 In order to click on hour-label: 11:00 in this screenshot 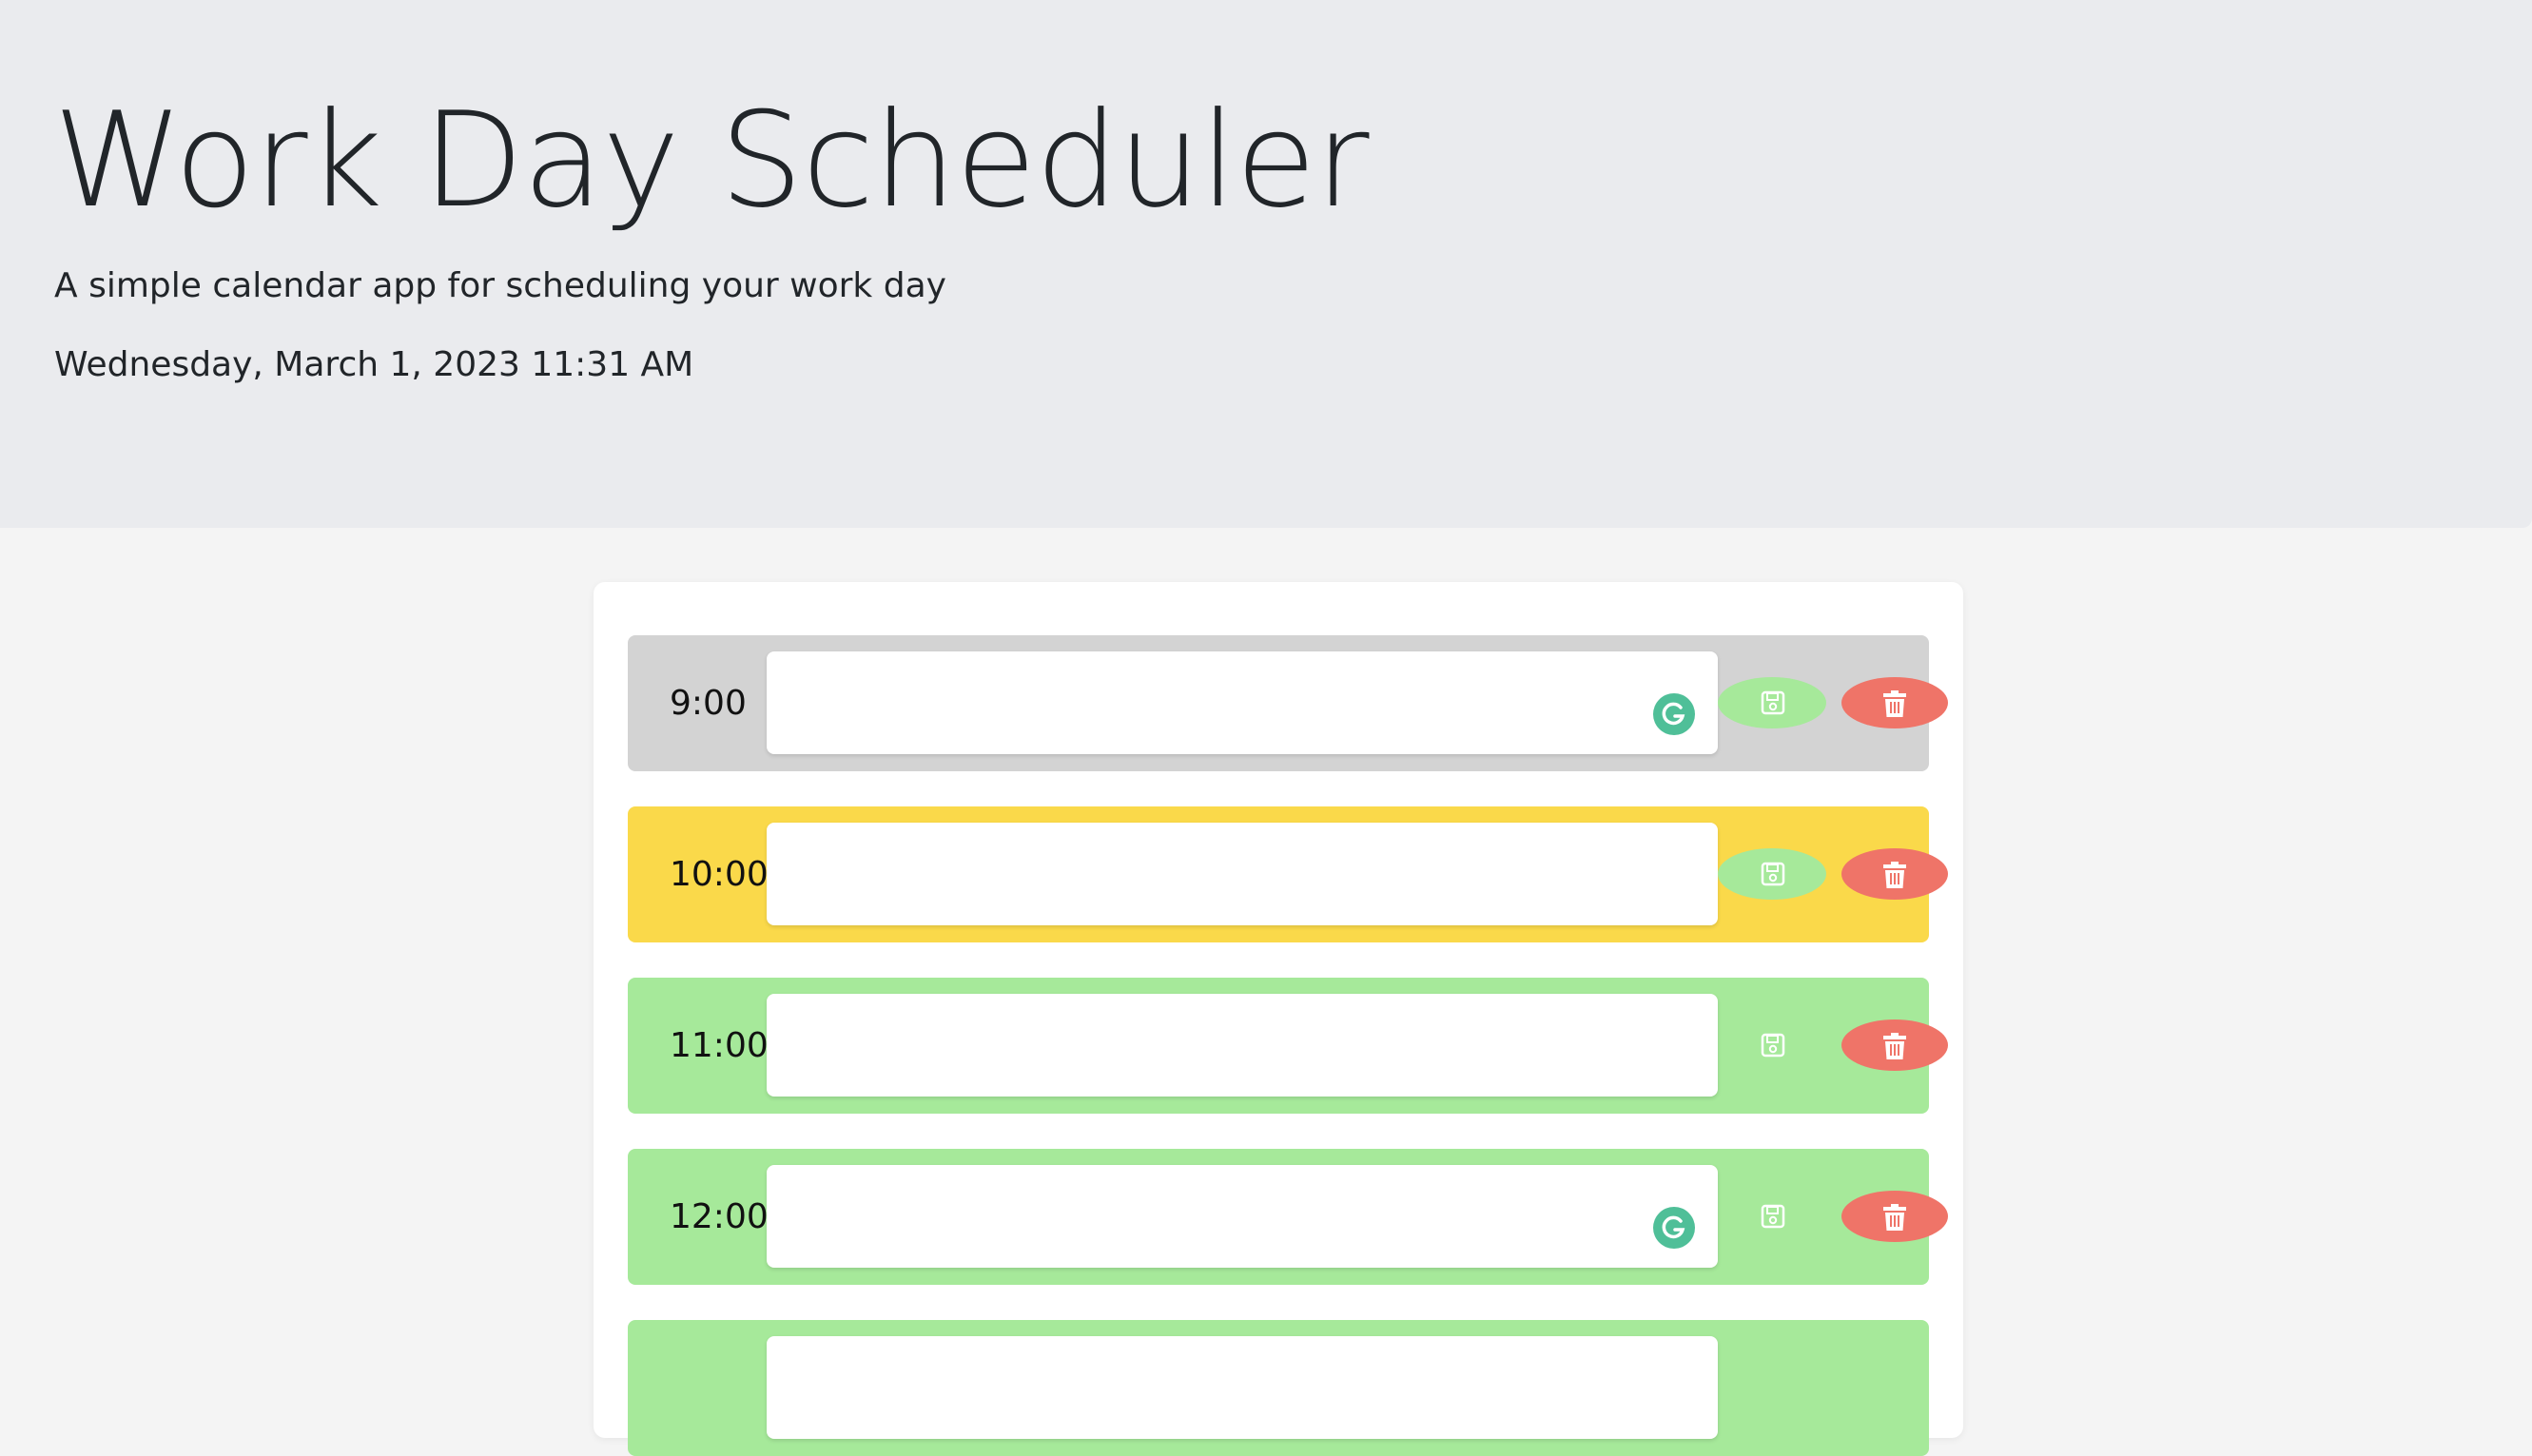, I will do `click(719, 1046)`.